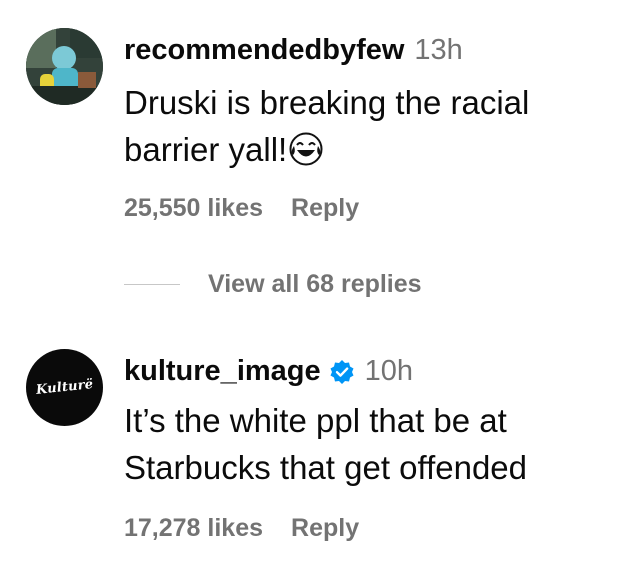 The image size is (634, 586). I want to click on comment-actions: 25,550 likes Reply, so click(241, 208).